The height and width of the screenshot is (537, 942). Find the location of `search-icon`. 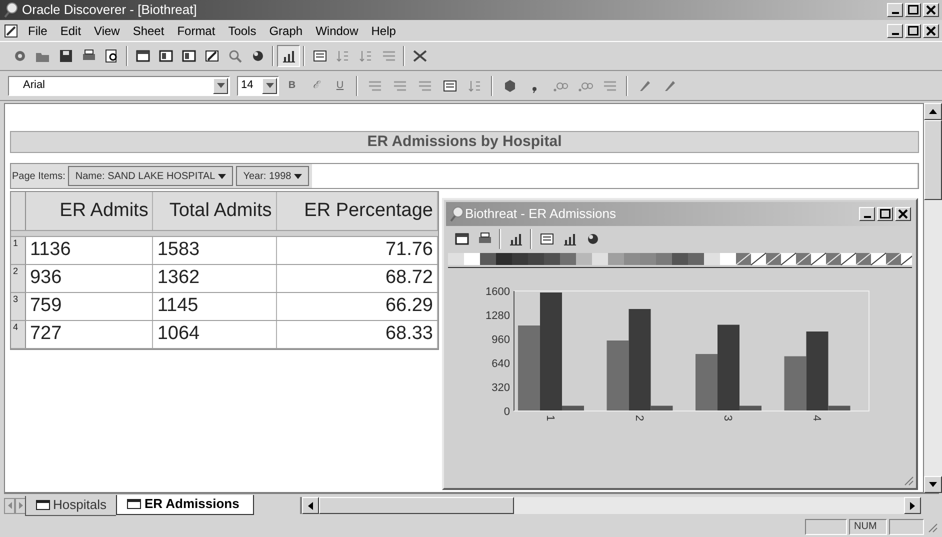

search-icon is located at coordinates (234, 56).